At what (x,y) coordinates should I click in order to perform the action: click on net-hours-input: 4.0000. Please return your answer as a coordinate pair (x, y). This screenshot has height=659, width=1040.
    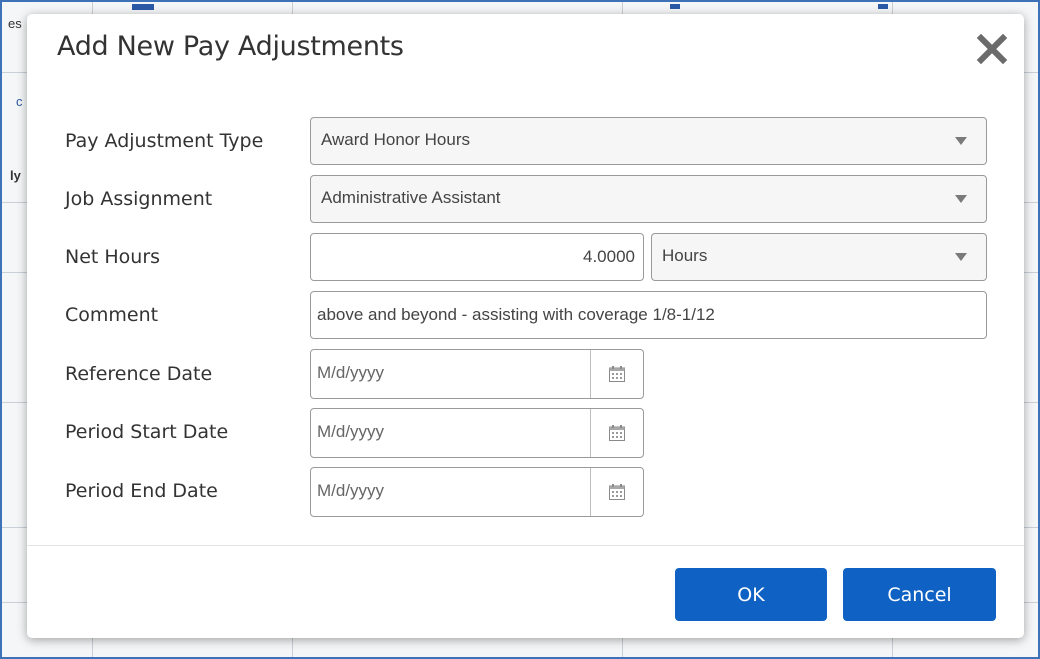
    Looking at the image, I should click on (477, 257).